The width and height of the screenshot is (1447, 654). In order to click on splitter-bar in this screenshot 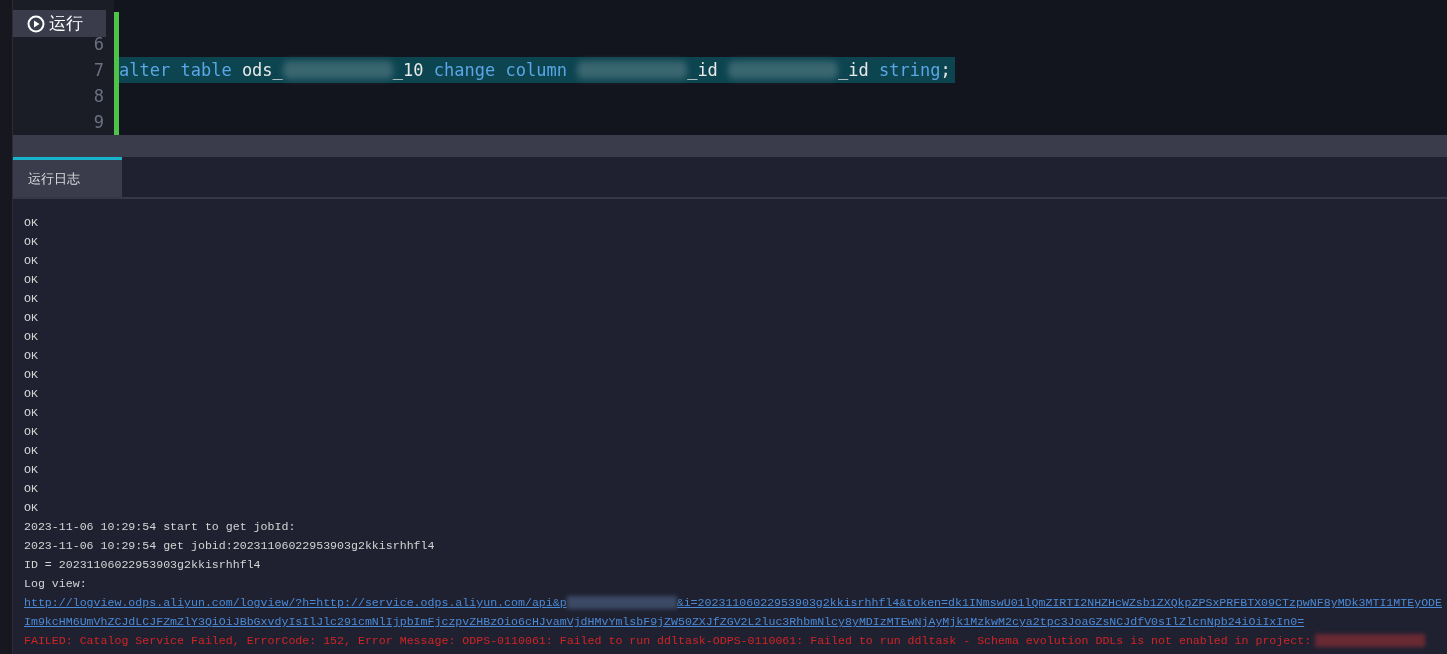, I will do `click(730, 146)`.